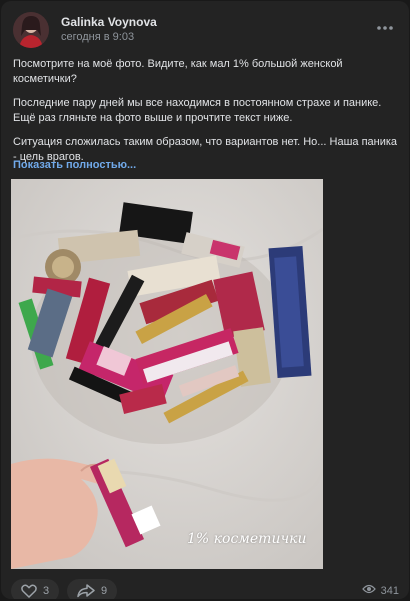  Describe the element at coordinates (109, 22) in the screenshot. I see `author-name: Galinka Voynova` at that location.